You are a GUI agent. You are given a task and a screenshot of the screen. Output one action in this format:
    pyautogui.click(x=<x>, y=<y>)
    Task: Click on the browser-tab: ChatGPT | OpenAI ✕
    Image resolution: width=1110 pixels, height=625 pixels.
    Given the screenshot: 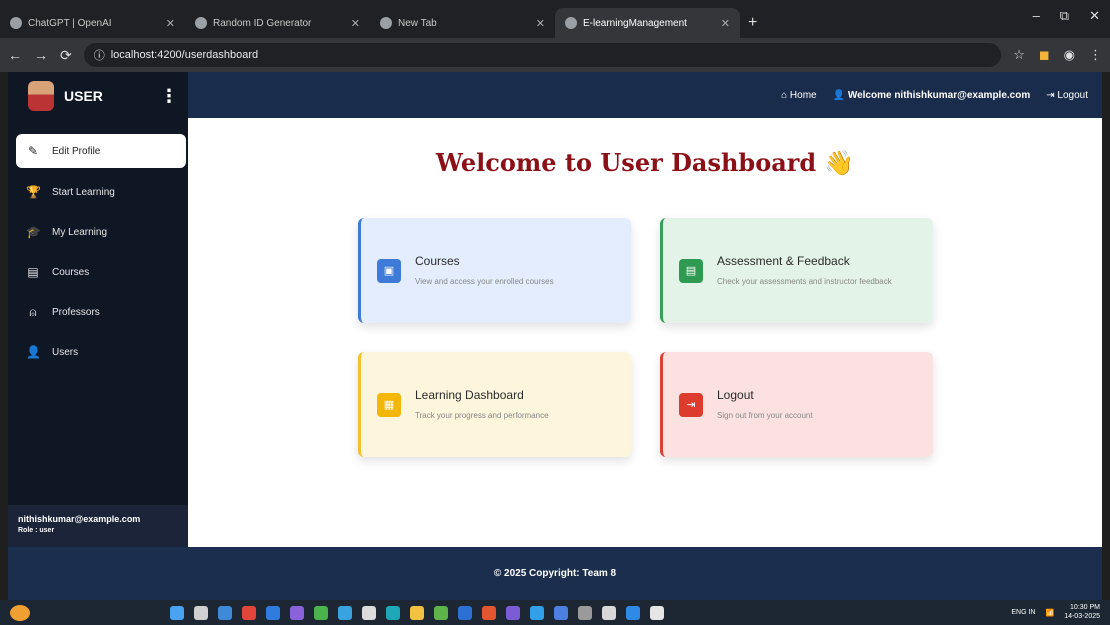 What is the action you would take?
    pyautogui.click(x=92, y=23)
    